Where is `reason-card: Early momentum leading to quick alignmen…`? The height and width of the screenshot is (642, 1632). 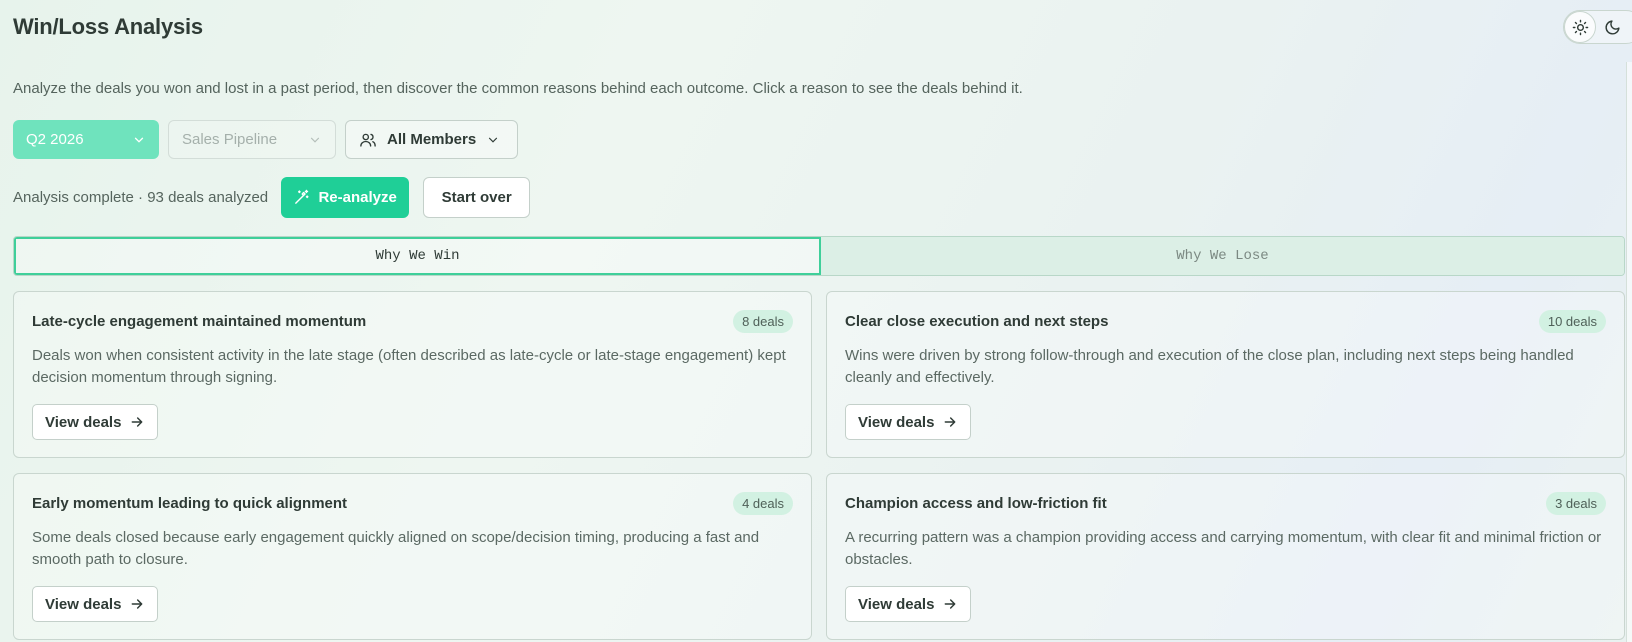 reason-card: Early momentum leading to quick alignmen… is located at coordinates (412, 556).